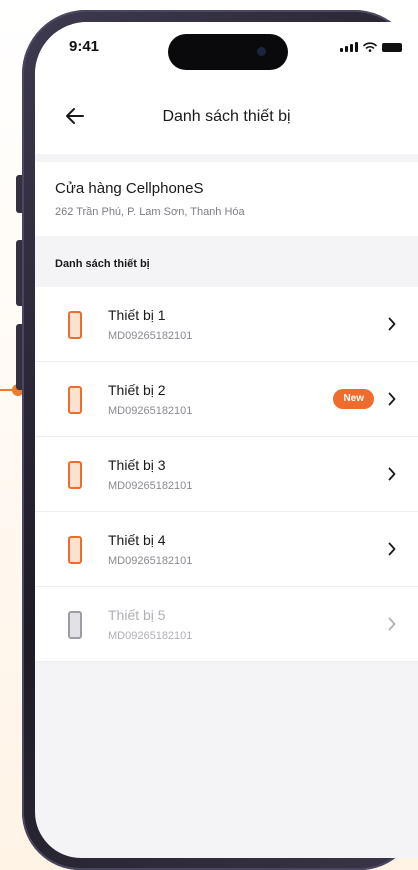 The width and height of the screenshot is (418, 870). I want to click on device-name: Thiết bị 4, so click(137, 540).